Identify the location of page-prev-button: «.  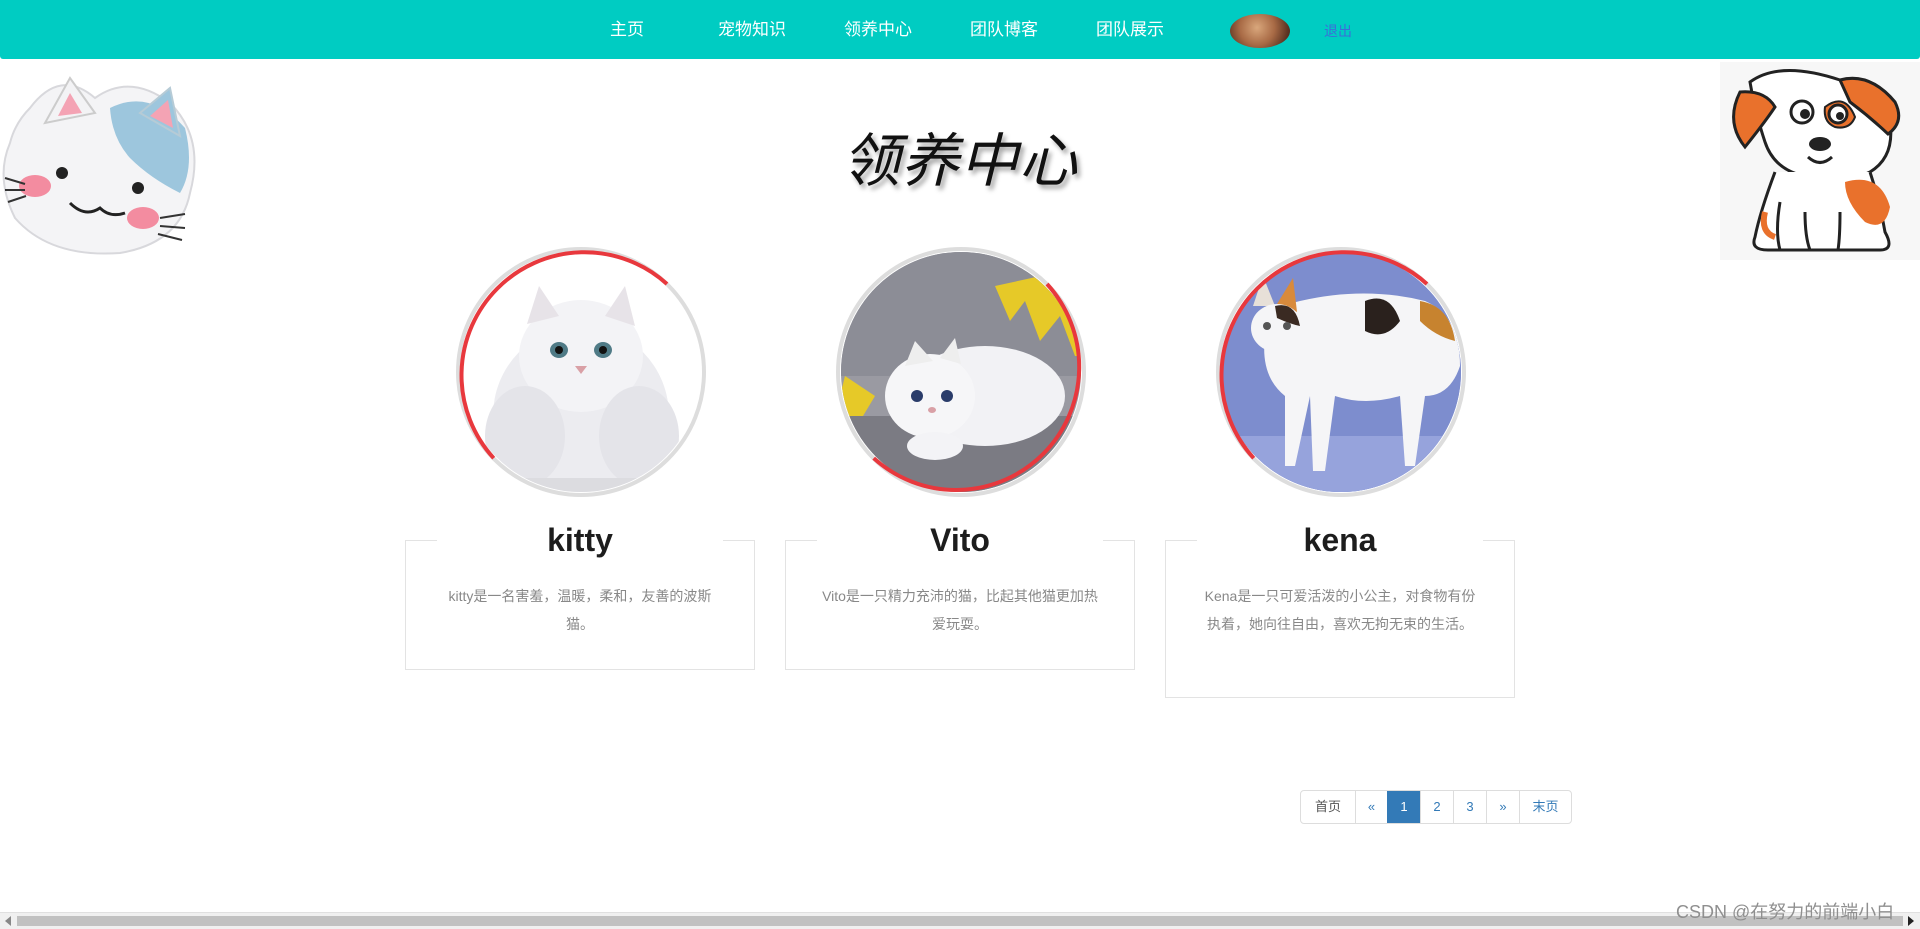
(1371, 807).